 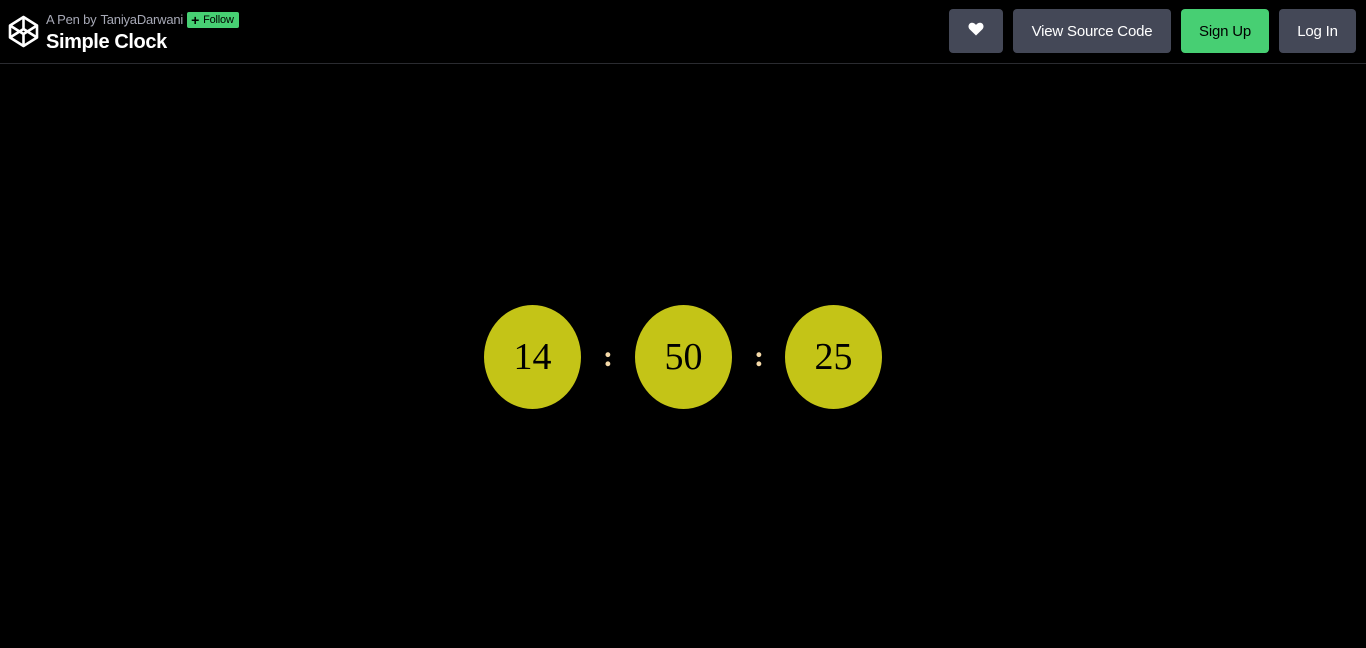 I want to click on follow-label: Follow, so click(x=218, y=19).